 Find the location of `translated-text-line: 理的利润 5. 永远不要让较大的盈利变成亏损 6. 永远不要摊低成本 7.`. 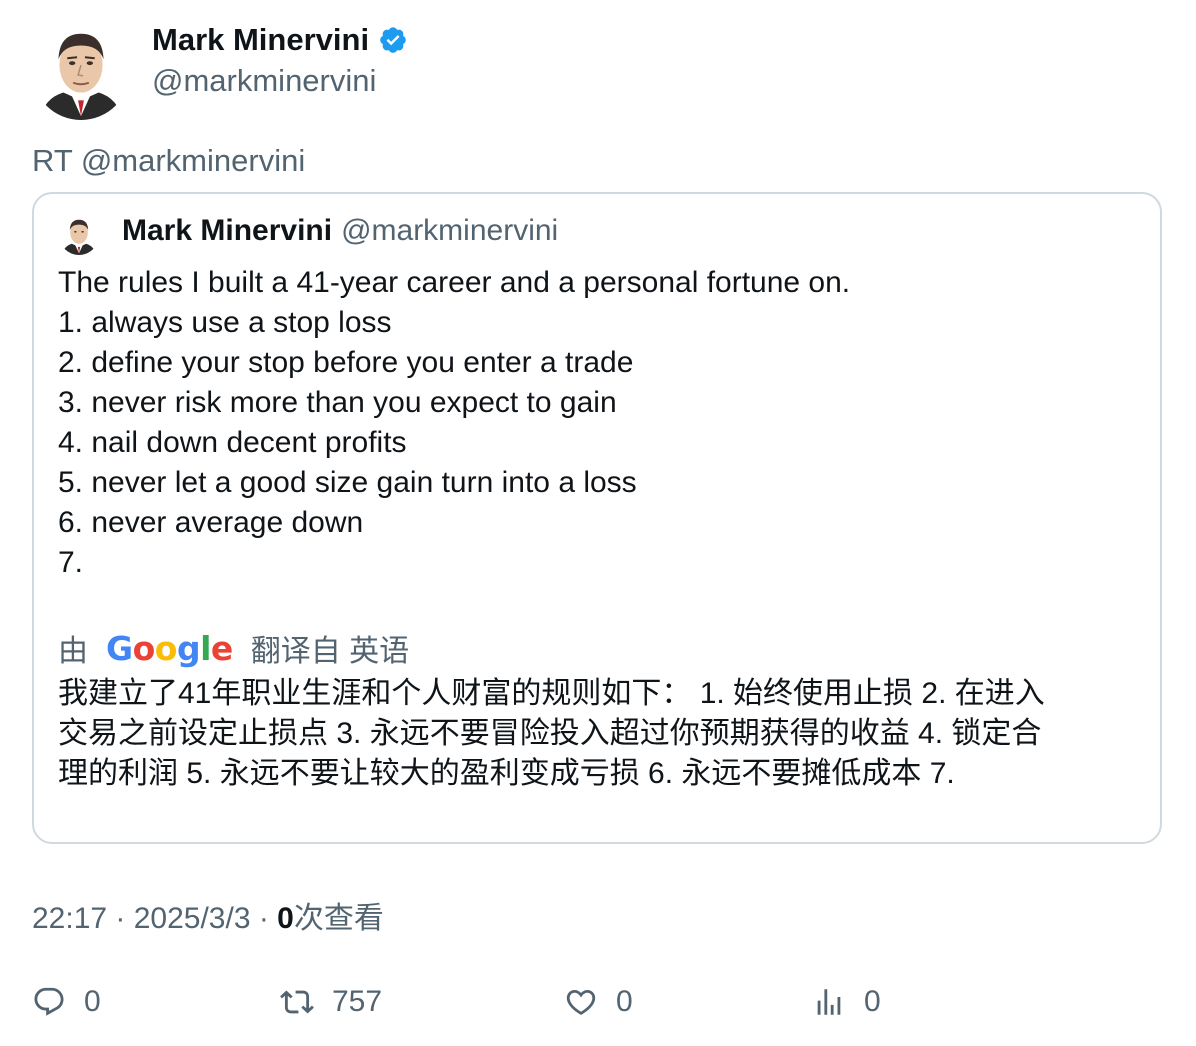

translated-text-line: 理的利润 5. 永远不要让较大的盈利变成亏损 6. 永远不要摊低成本 7. is located at coordinates (506, 773).